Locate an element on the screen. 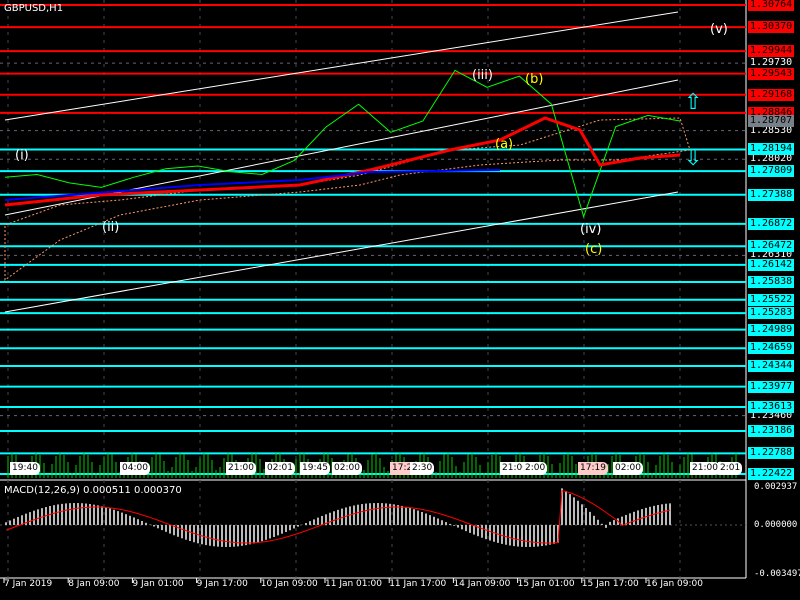 Image resolution: width=800 pixels, height=600 pixels. resistance-label: 1.29944 is located at coordinates (771, 51).